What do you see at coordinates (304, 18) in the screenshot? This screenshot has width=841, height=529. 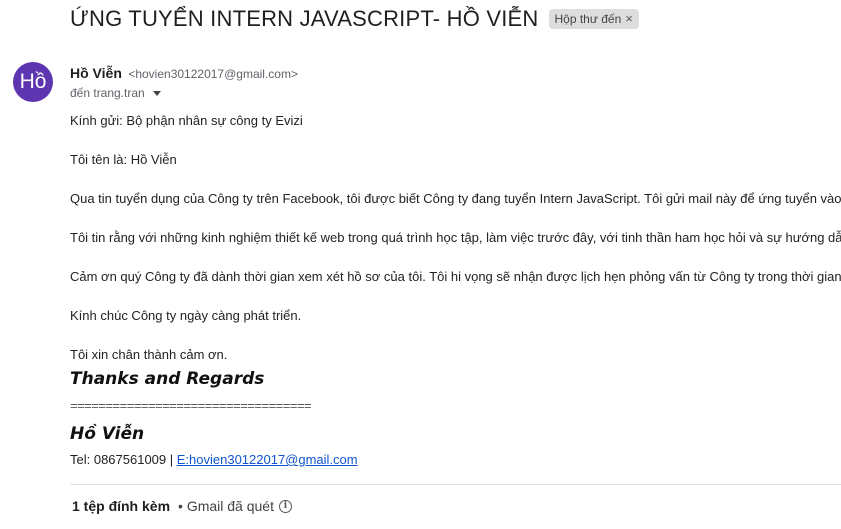 I see `email-subject: ỨNG TUYỂN INTERN JAVASCRIPT- HỒ VIỄN` at bounding box center [304, 18].